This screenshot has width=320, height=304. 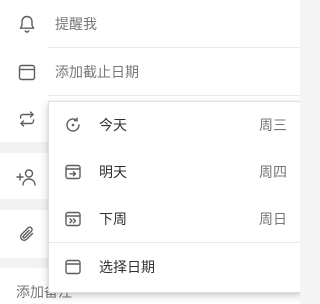 I want to click on menu-item-label: 选择日期, so click(x=127, y=268).